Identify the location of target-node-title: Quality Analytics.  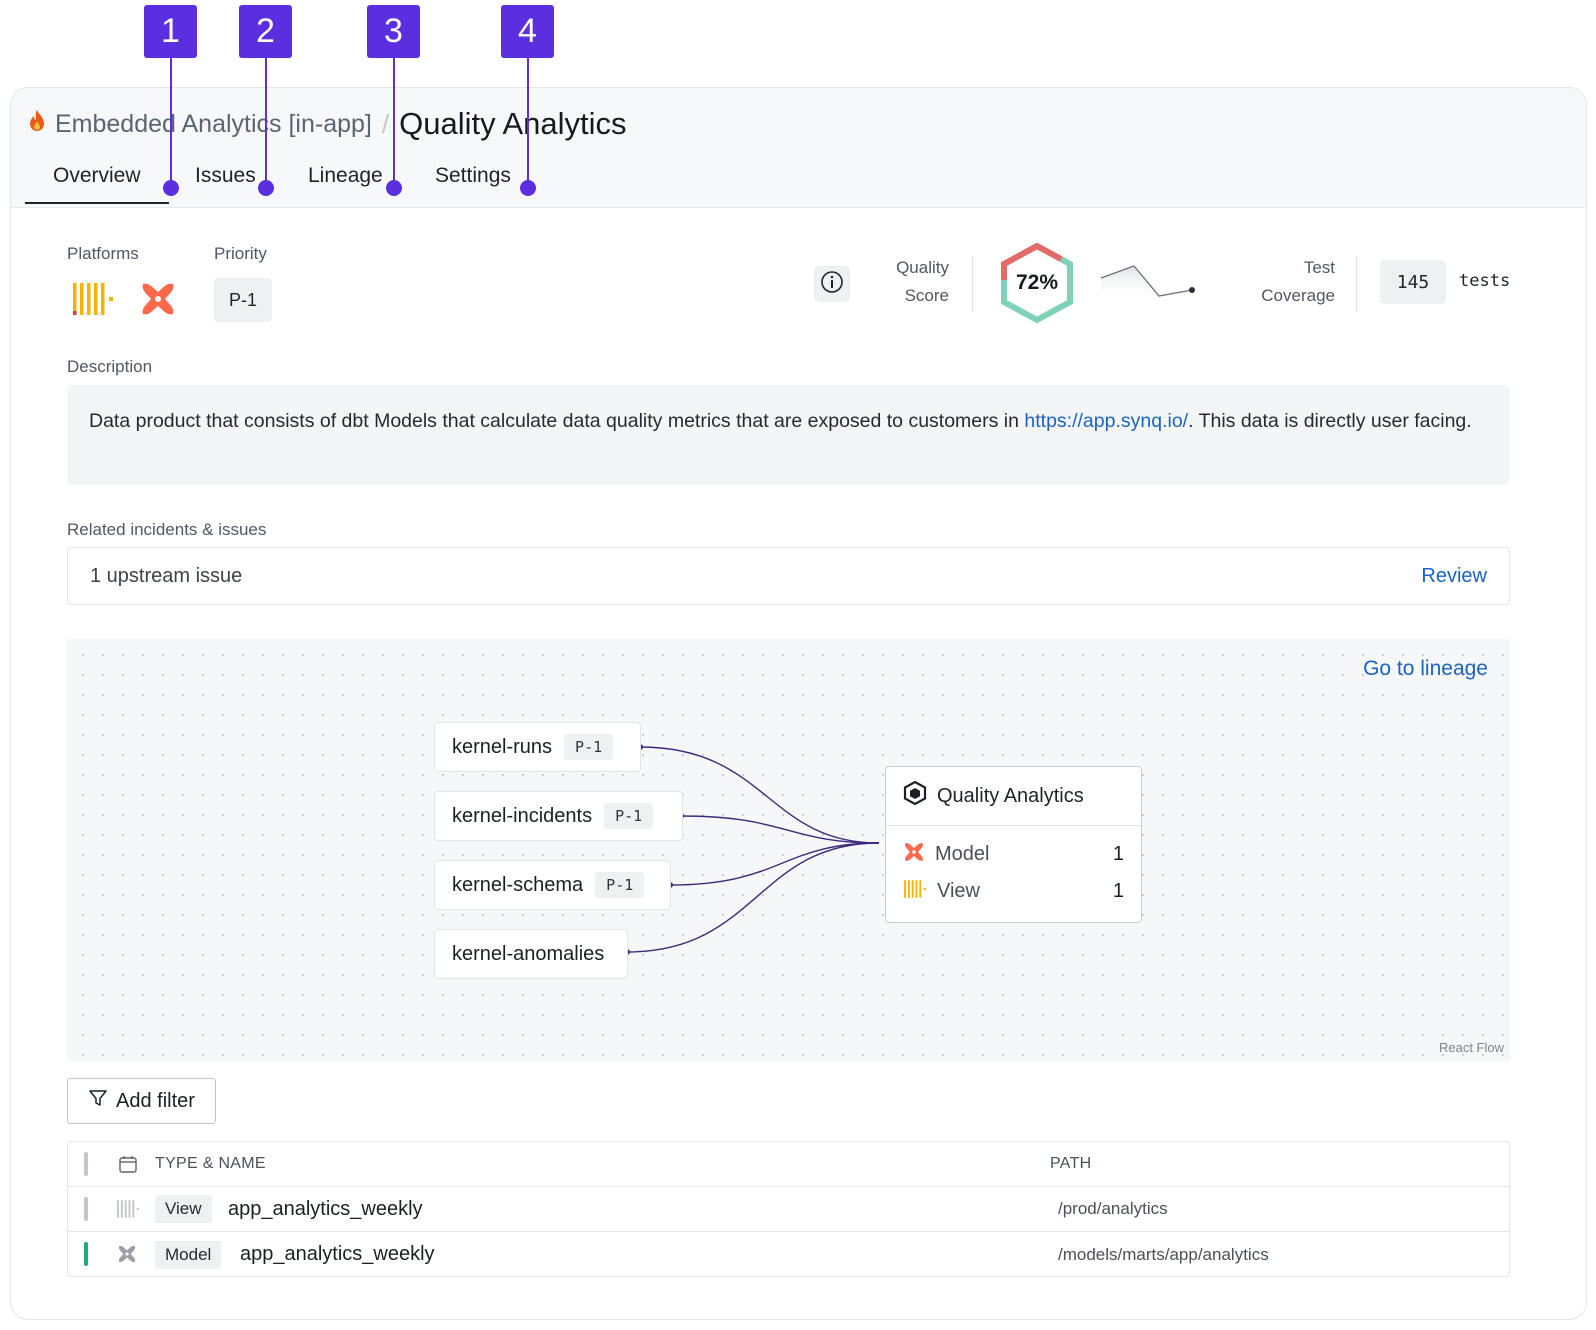
(1010, 795).